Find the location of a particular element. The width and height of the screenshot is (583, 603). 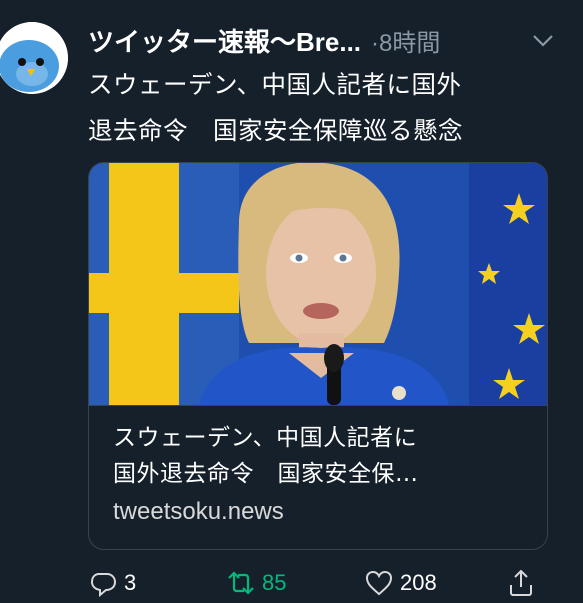

tweet-timestamp: ·8時間 is located at coordinates (405, 40).